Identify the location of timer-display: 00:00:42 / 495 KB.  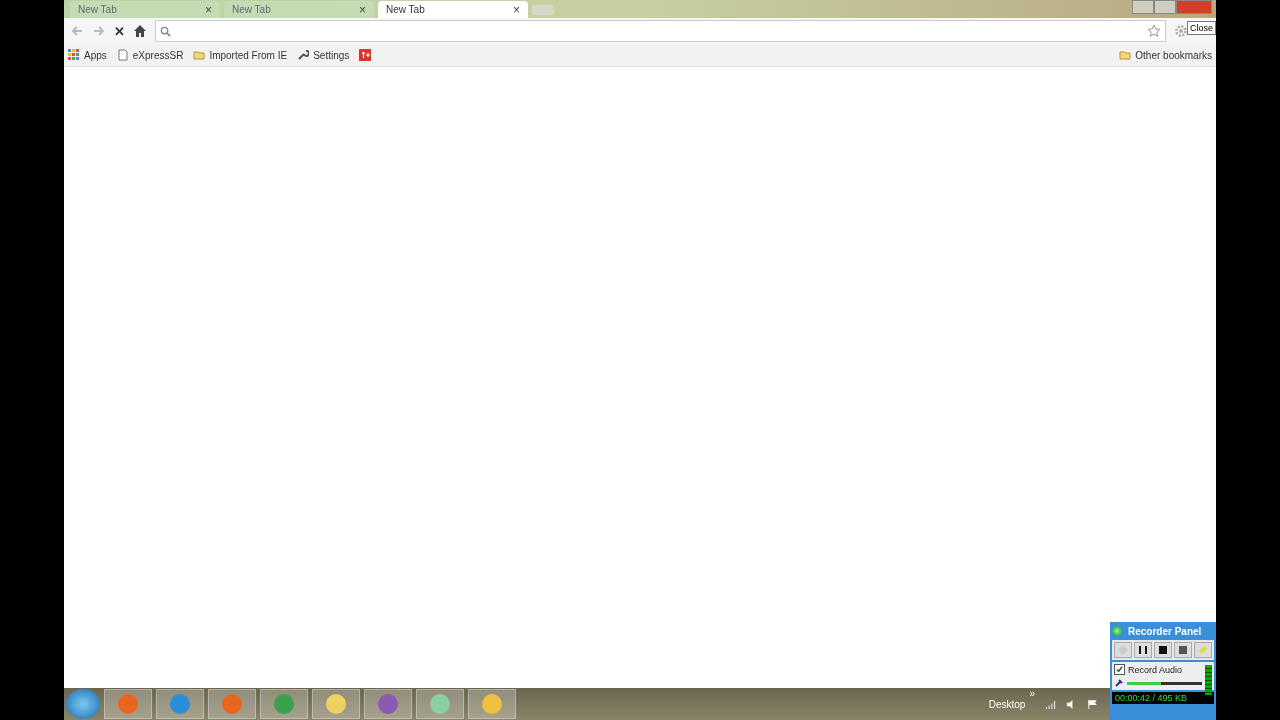
(1163, 698).